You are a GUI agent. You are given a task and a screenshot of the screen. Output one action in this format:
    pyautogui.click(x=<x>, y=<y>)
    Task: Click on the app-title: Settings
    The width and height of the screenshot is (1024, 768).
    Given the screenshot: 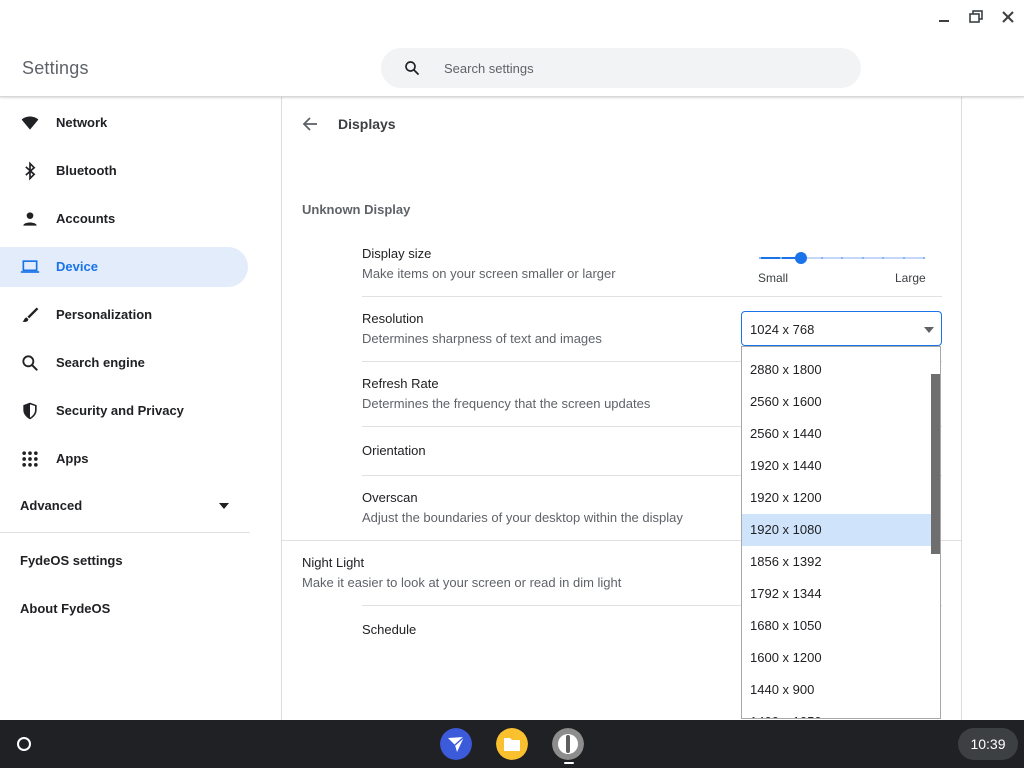 What is the action you would take?
    pyautogui.click(x=55, y=68)
    